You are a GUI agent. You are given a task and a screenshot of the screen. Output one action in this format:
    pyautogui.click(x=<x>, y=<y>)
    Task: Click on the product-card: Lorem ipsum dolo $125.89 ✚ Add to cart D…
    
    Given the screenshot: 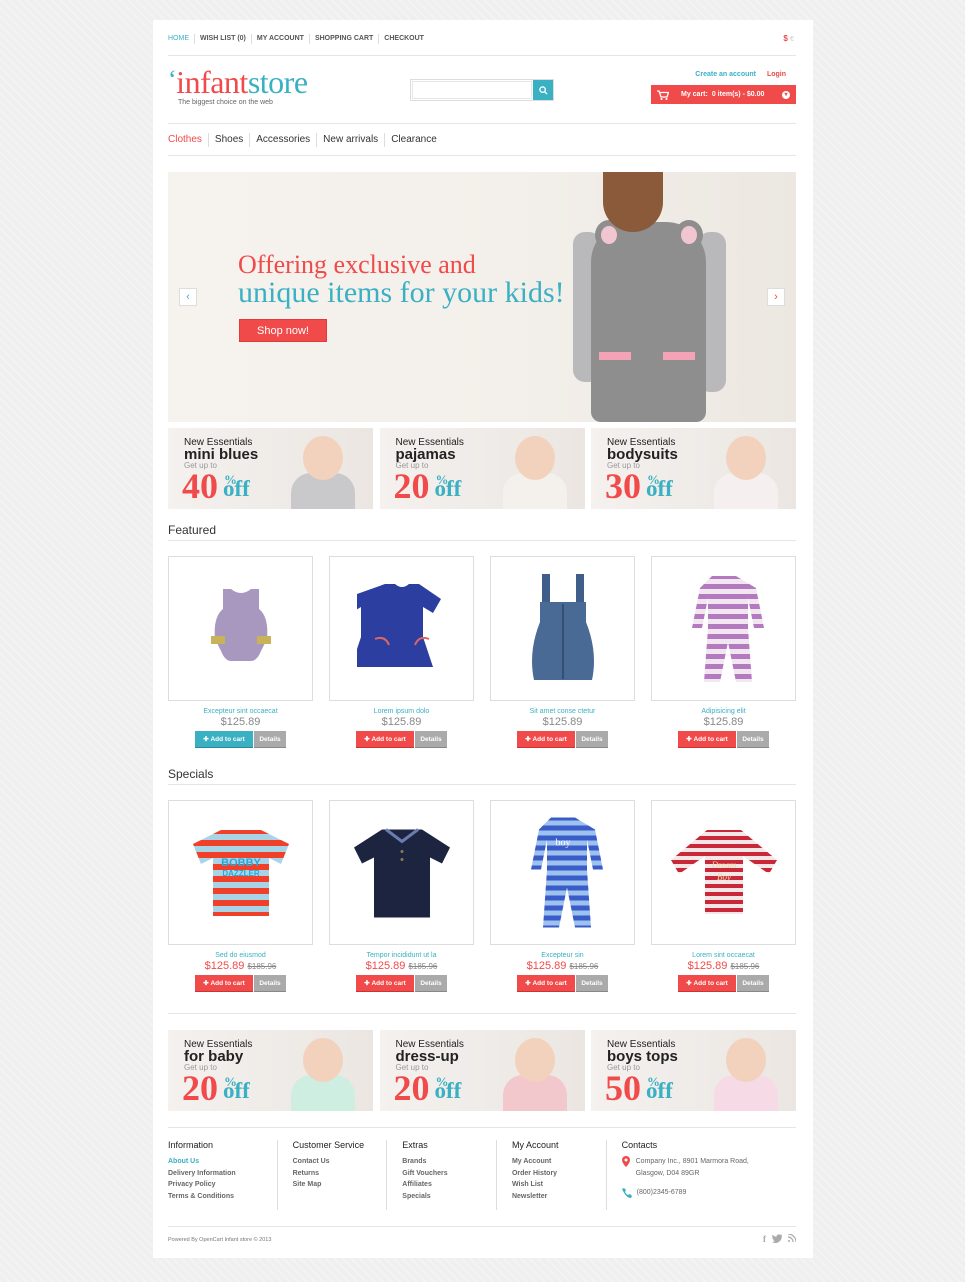 What is the action you would take?
    pyautogui.click(x=401, y=652)
    